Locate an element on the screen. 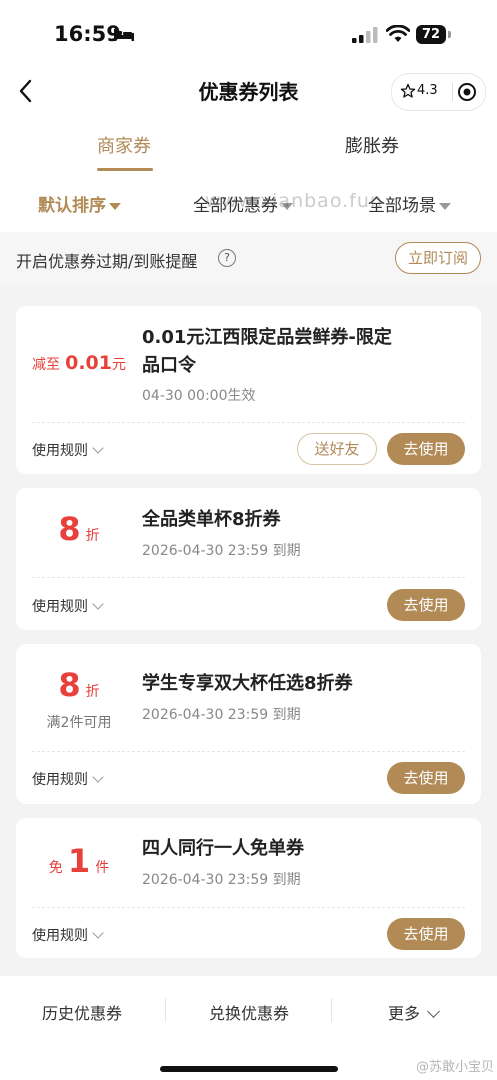  bottom-bar: 历史优惠券 兑换优惠券 更多 @苏敢小宝贝 is located at coordinates (248, 1028).